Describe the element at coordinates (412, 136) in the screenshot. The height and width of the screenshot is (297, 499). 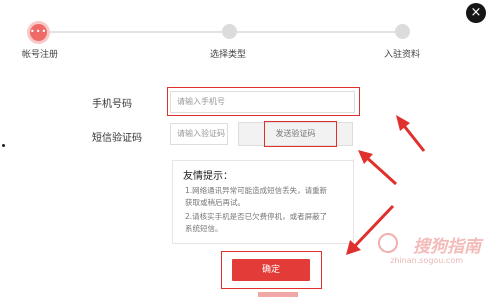
I see `arrow-1-shaft` at that location.